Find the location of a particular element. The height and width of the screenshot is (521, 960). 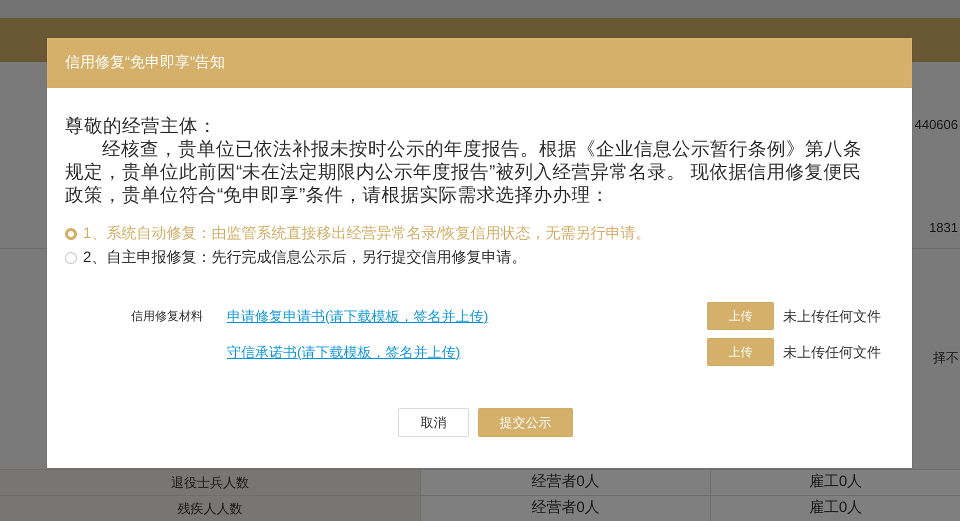

table-cell-text: 残疾人人数 is located at coordinates (210, 509).